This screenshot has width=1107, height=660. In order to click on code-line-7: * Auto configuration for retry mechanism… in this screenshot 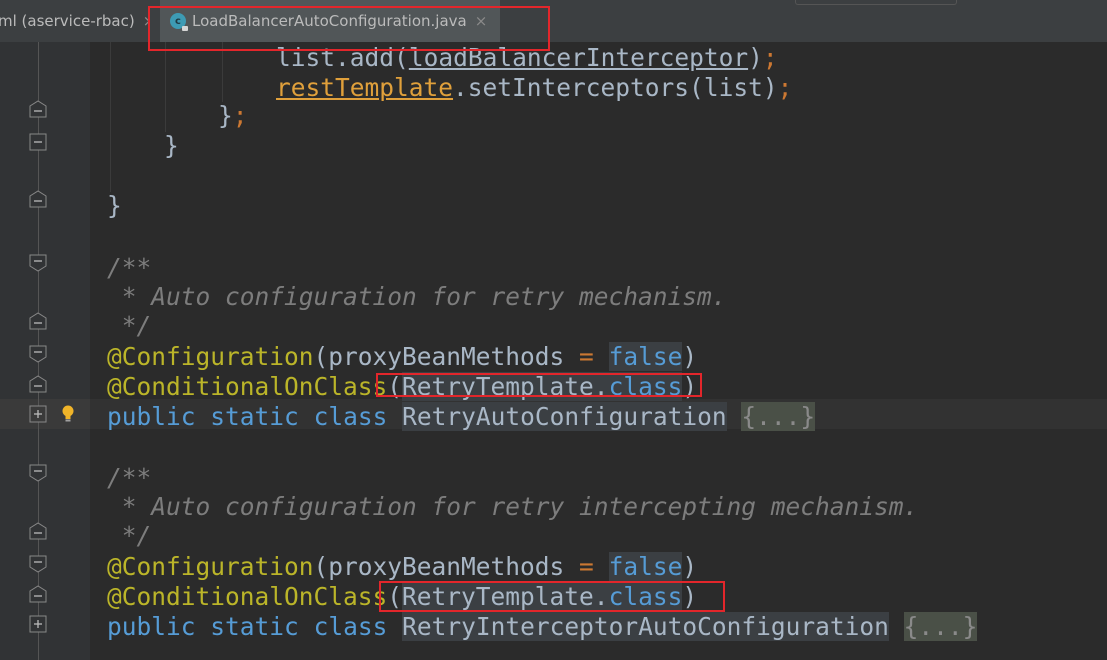, I will do `click(417, 297)`.